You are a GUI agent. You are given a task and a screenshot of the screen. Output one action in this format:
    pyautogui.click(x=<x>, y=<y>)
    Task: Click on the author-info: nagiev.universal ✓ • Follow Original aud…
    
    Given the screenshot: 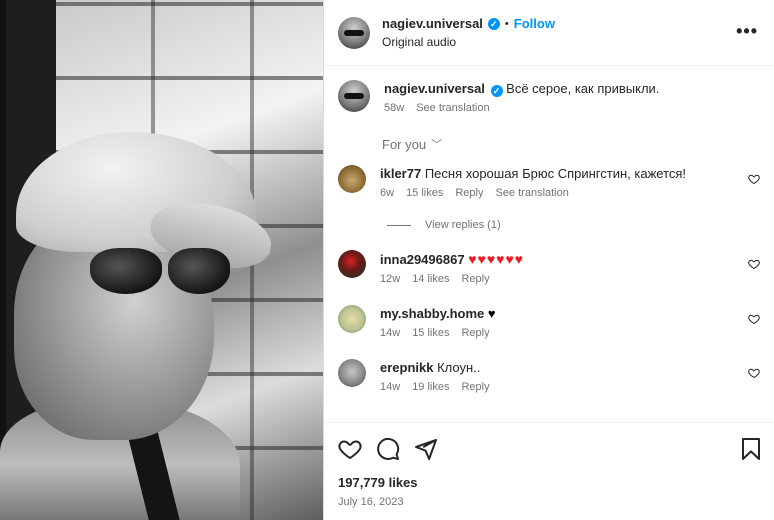 What is the action you would take?
    pyautogui.click(x=468, y=32)
    